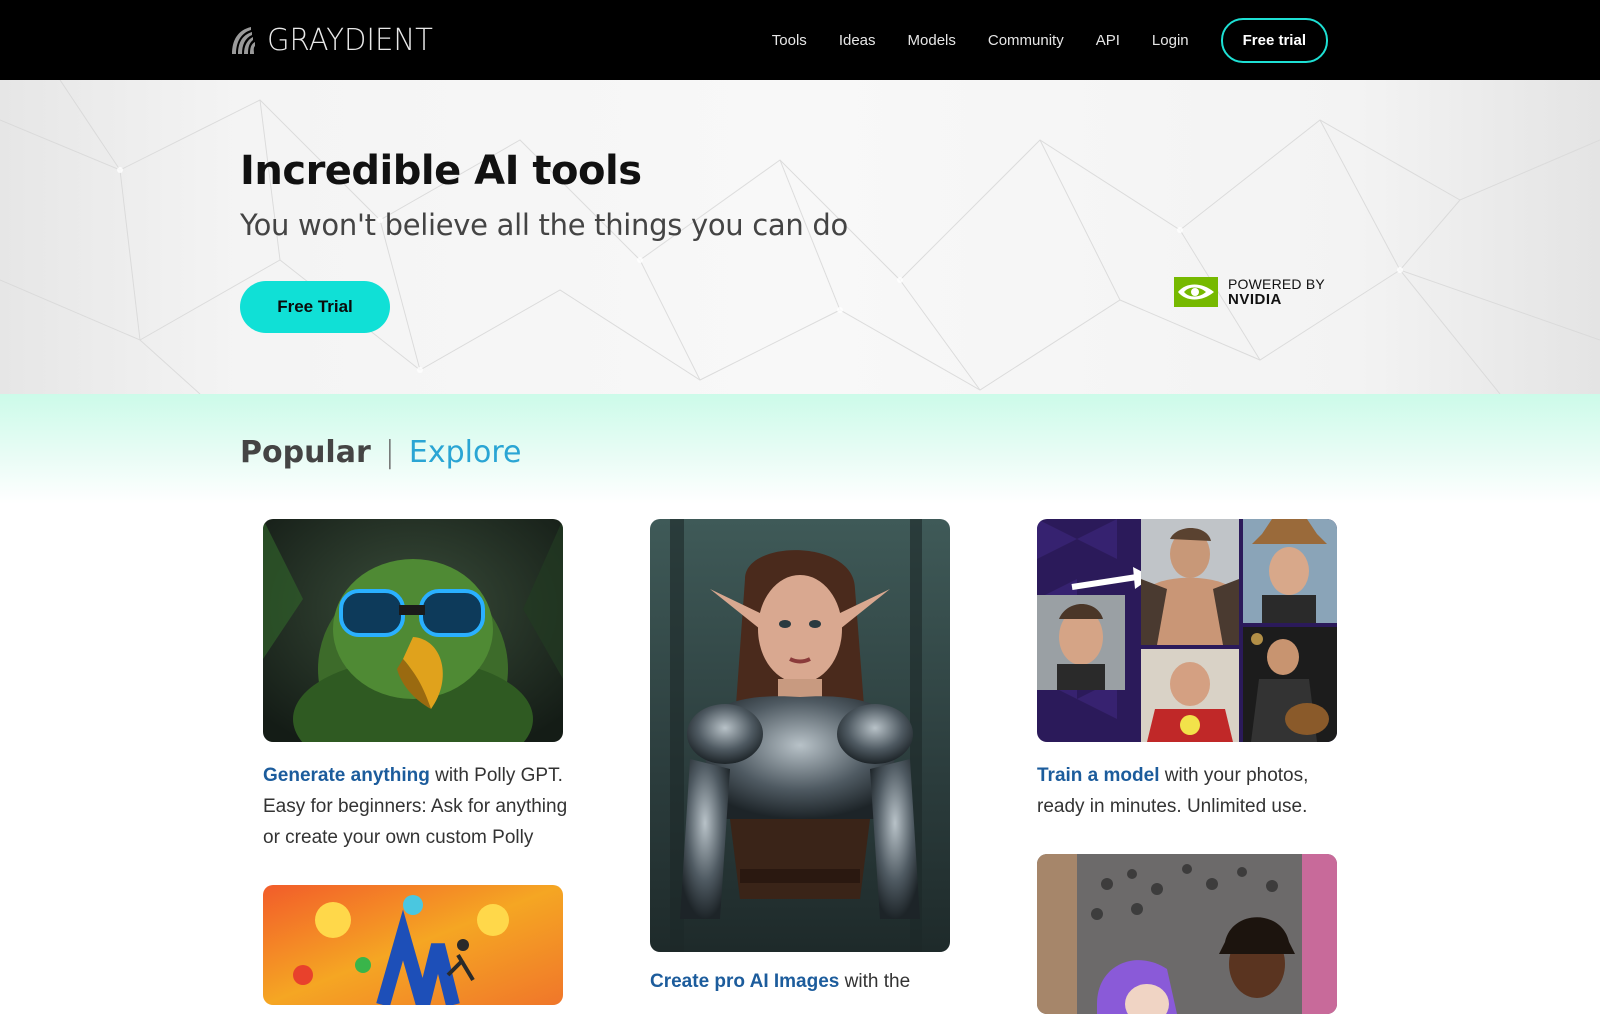  What do you see at coordinates (857, 40) in the screenshot?
I see `nav-ideas: Ideas` at bounding box center [857, 40].